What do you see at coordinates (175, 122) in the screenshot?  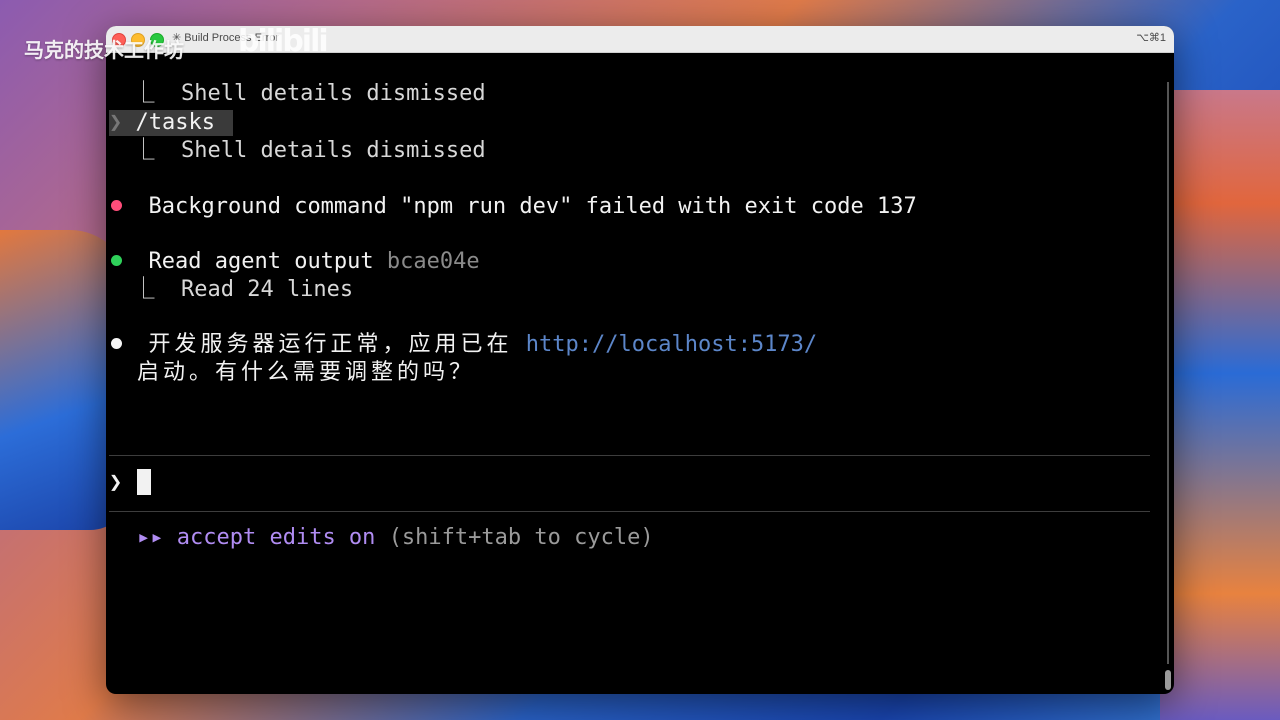 I see `command-text: /tasks` at bounding box center [175, 122].